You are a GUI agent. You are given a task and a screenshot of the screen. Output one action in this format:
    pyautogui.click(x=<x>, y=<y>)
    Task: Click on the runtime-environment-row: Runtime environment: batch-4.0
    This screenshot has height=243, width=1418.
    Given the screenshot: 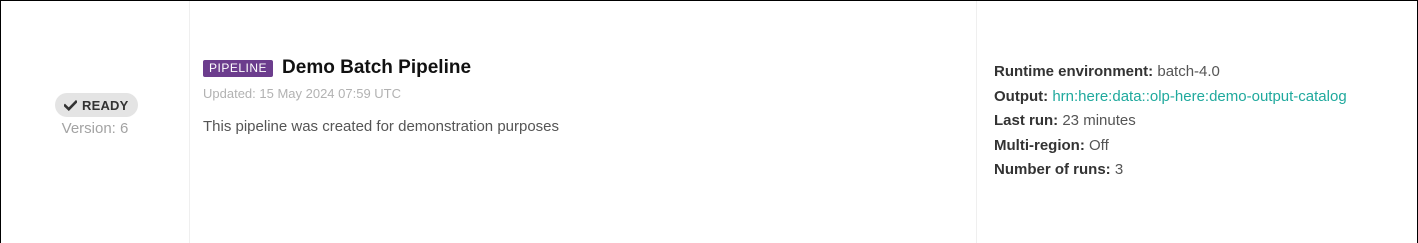 What is the action you would take?
    pyautogui.click(x=1170, y=72)
    